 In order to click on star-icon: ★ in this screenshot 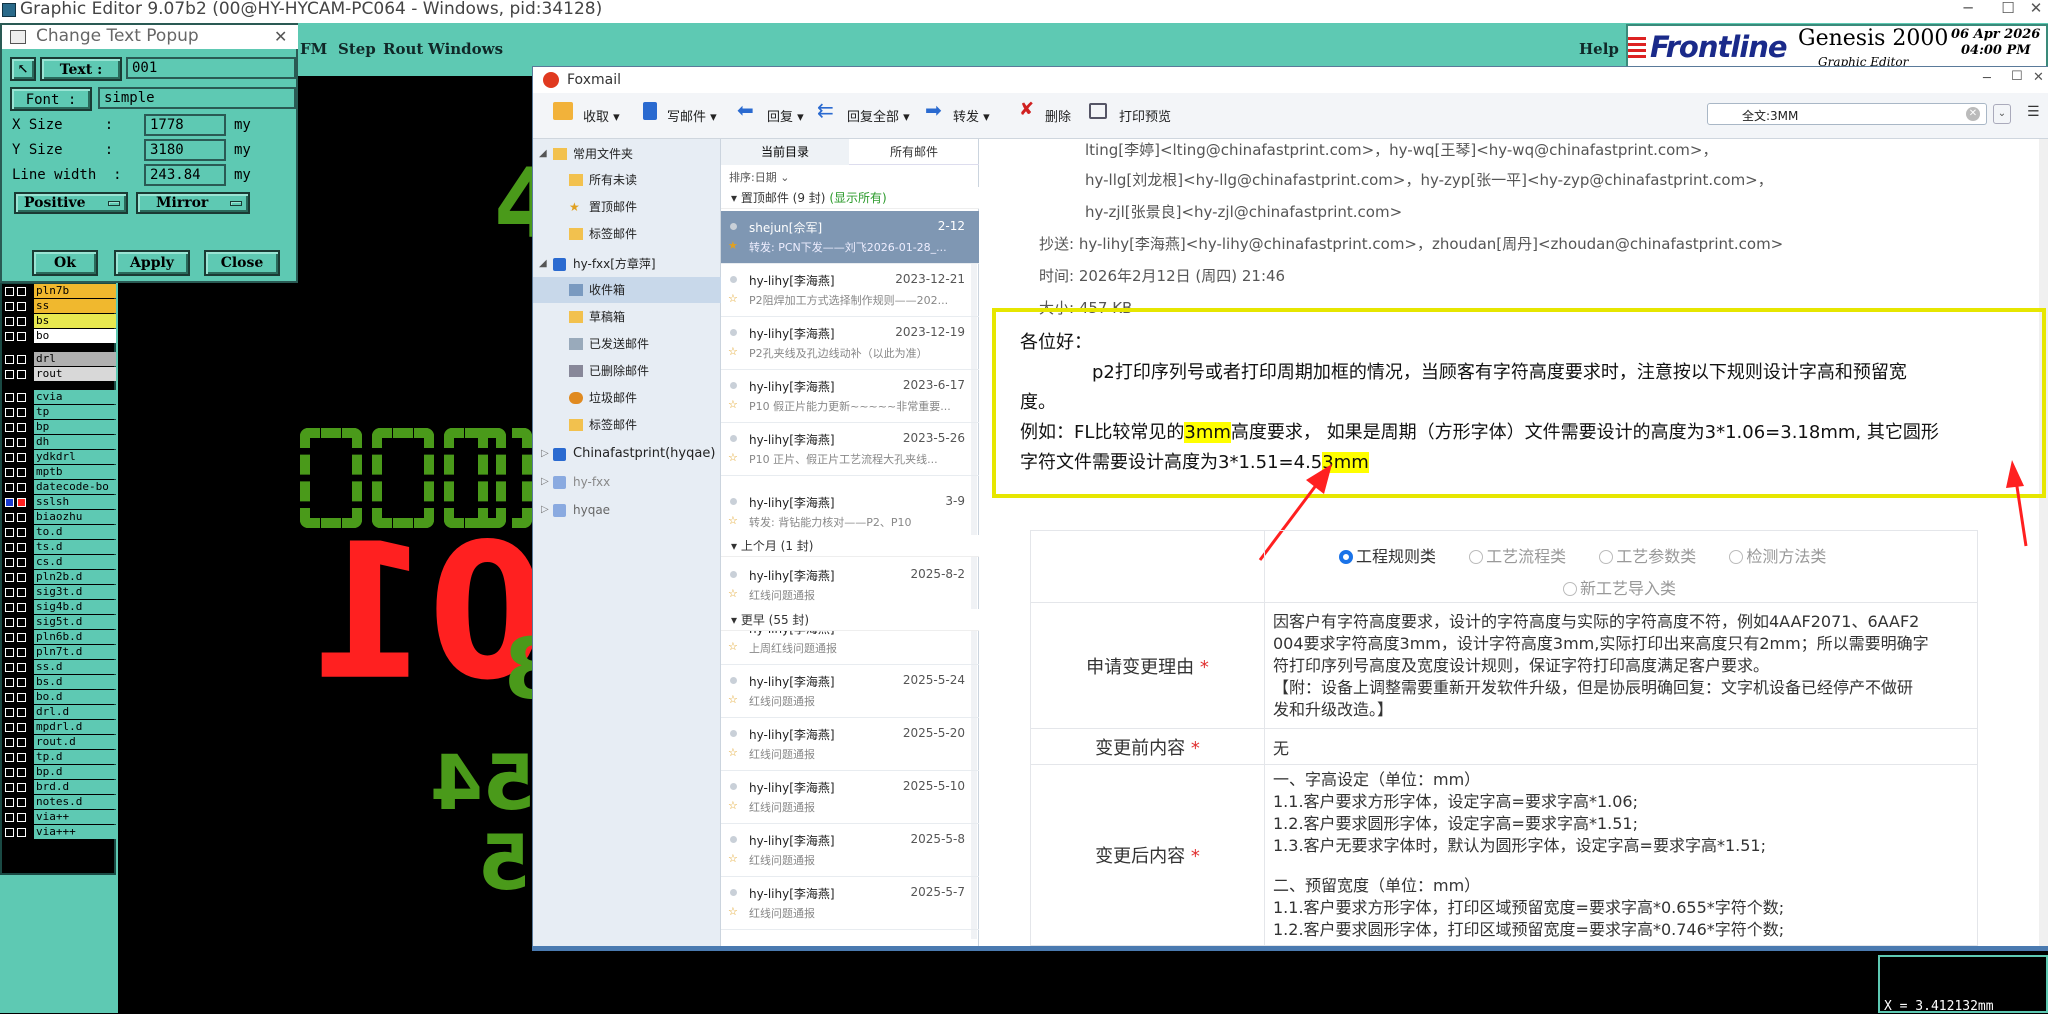, I will do `click(733, 245)`.